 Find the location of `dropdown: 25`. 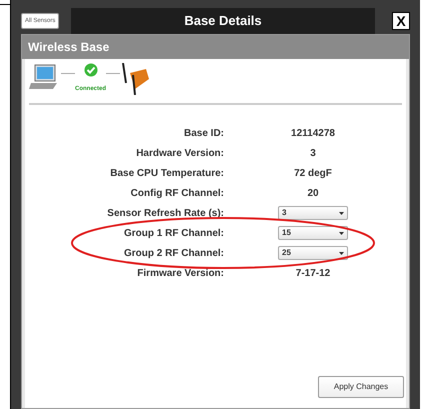

dropdown: 25 is located at coordinates (313, 253).